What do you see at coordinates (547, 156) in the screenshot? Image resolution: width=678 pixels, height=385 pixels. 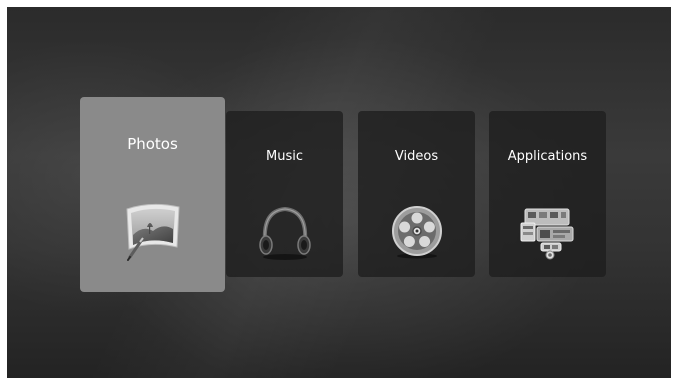 I see `menu-tile-label: Applications` at bounding box center [547, 156].